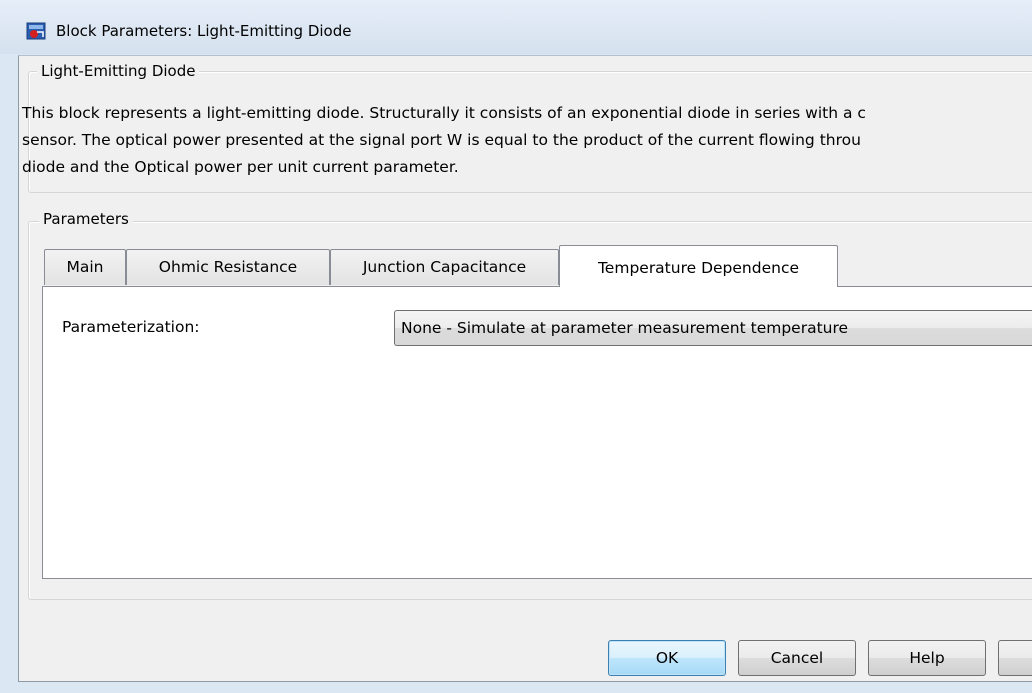  Describe the element at coordinates (36, 31) in the screenshot. I see `simulink-block-icon` at that location.